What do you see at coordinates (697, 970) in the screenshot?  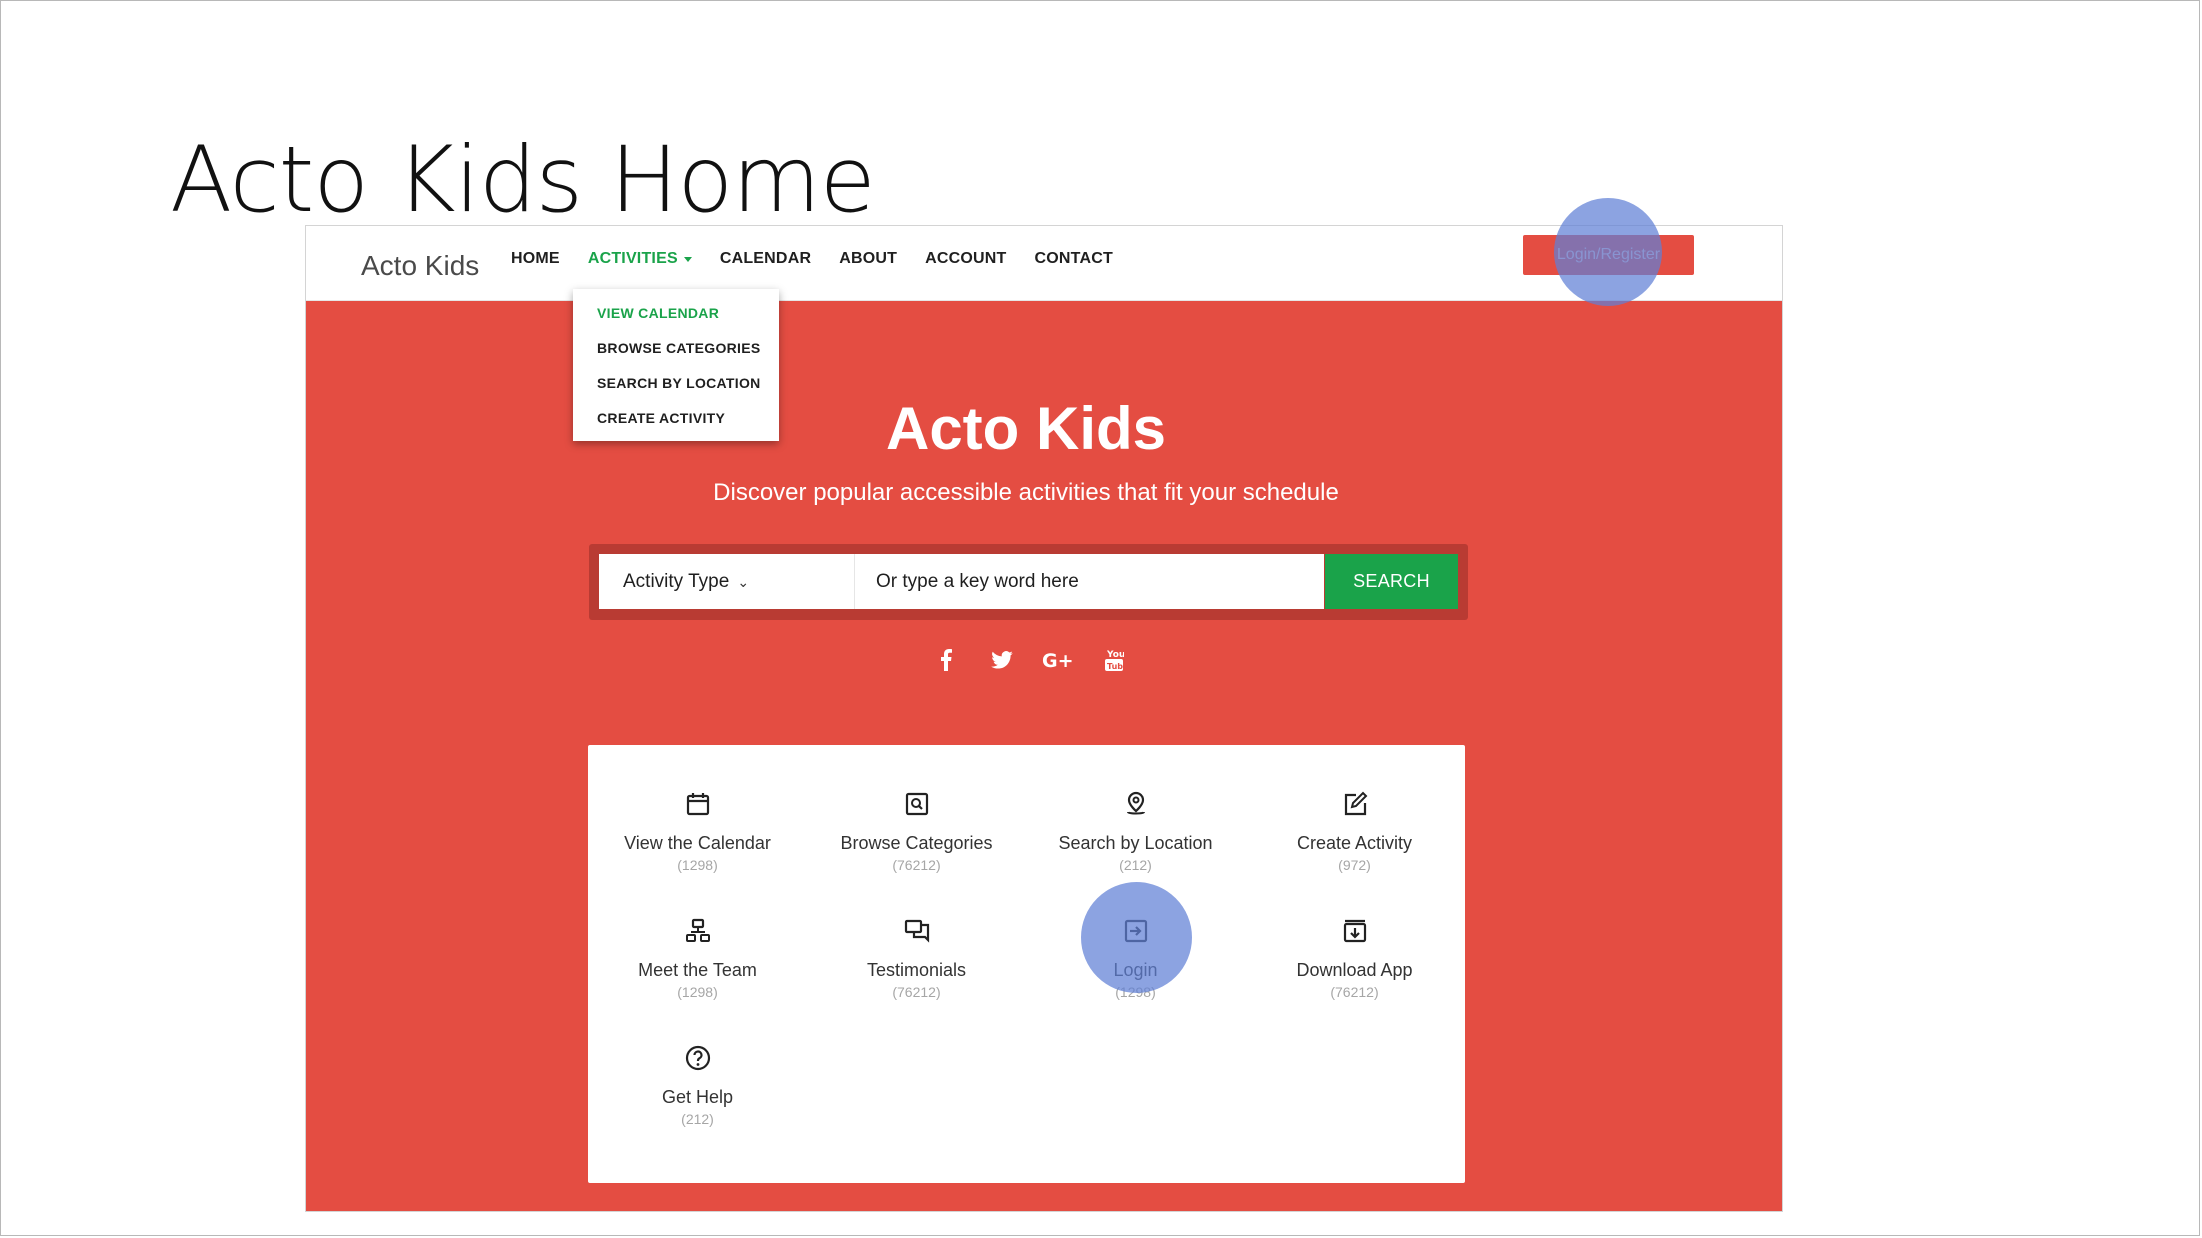 I see `tile-label: Meet the Team` at bounding box center [697, 970].